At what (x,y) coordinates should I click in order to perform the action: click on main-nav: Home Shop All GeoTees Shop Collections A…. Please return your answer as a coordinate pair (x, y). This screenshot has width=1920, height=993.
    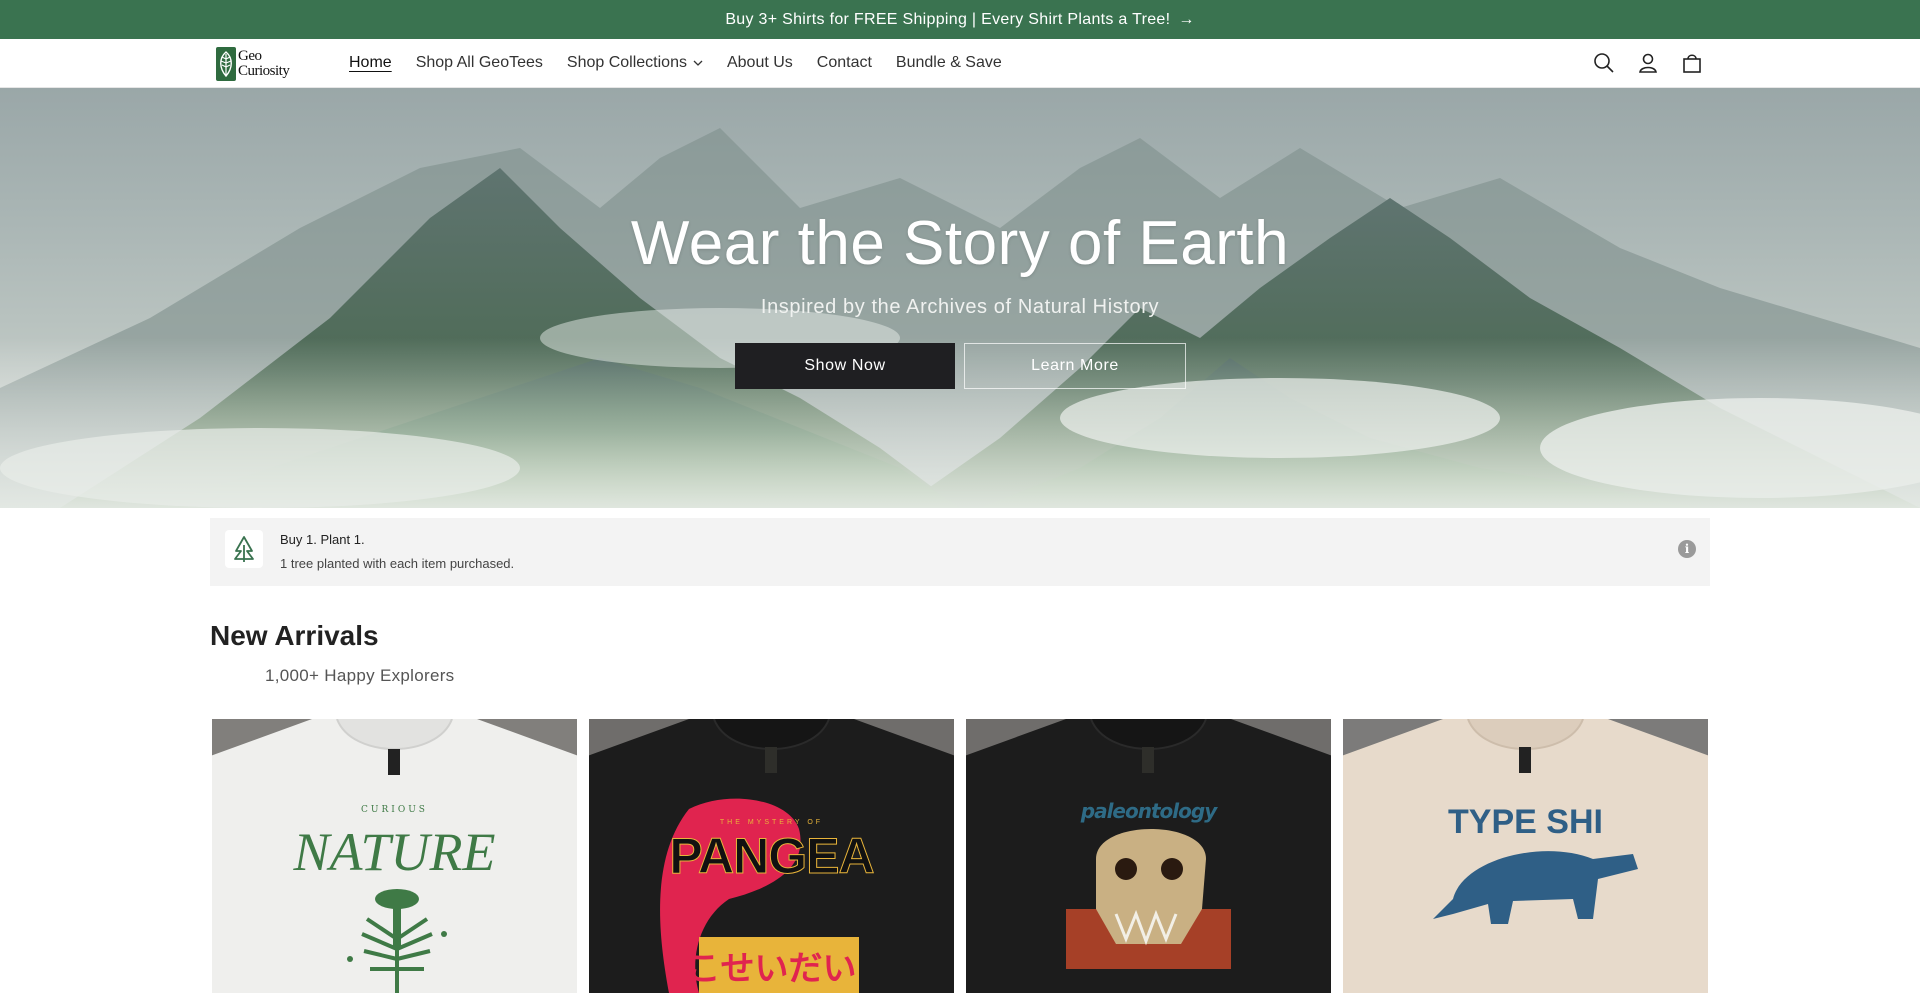
    Looking at the image, I should click on (687, 63).